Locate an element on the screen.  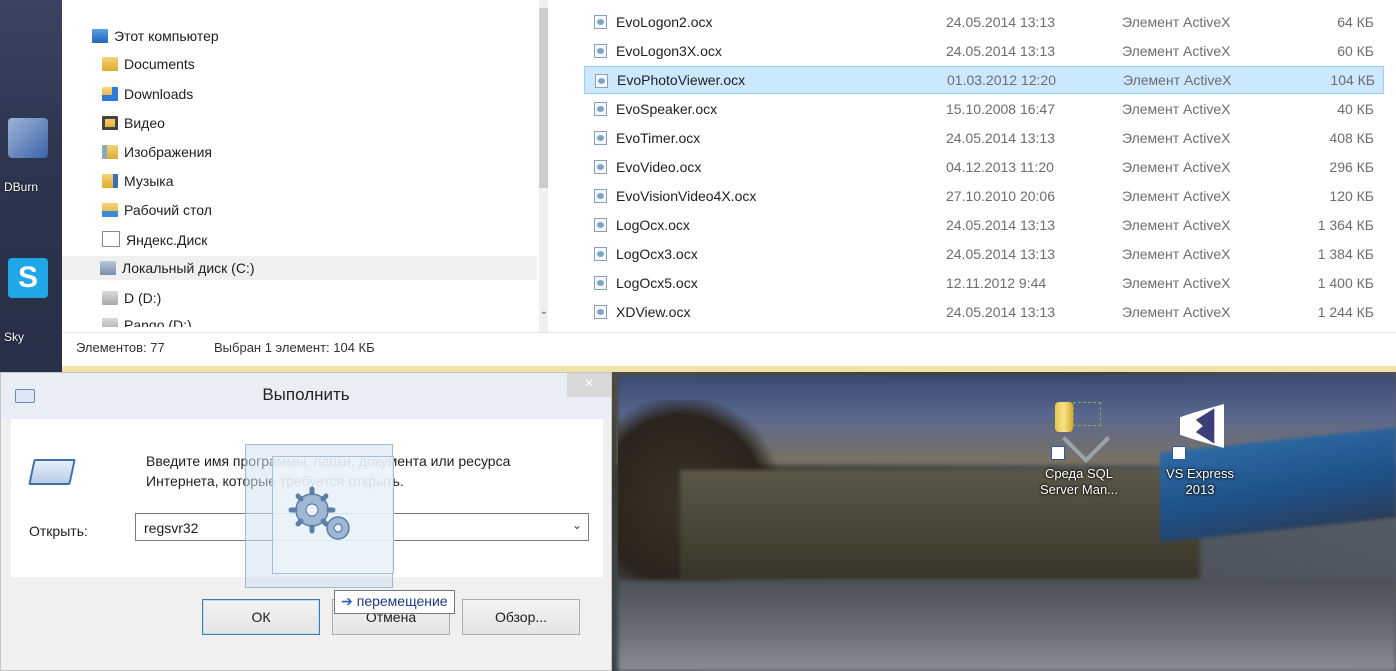
gear-icon is located at coordinates (319, 513).